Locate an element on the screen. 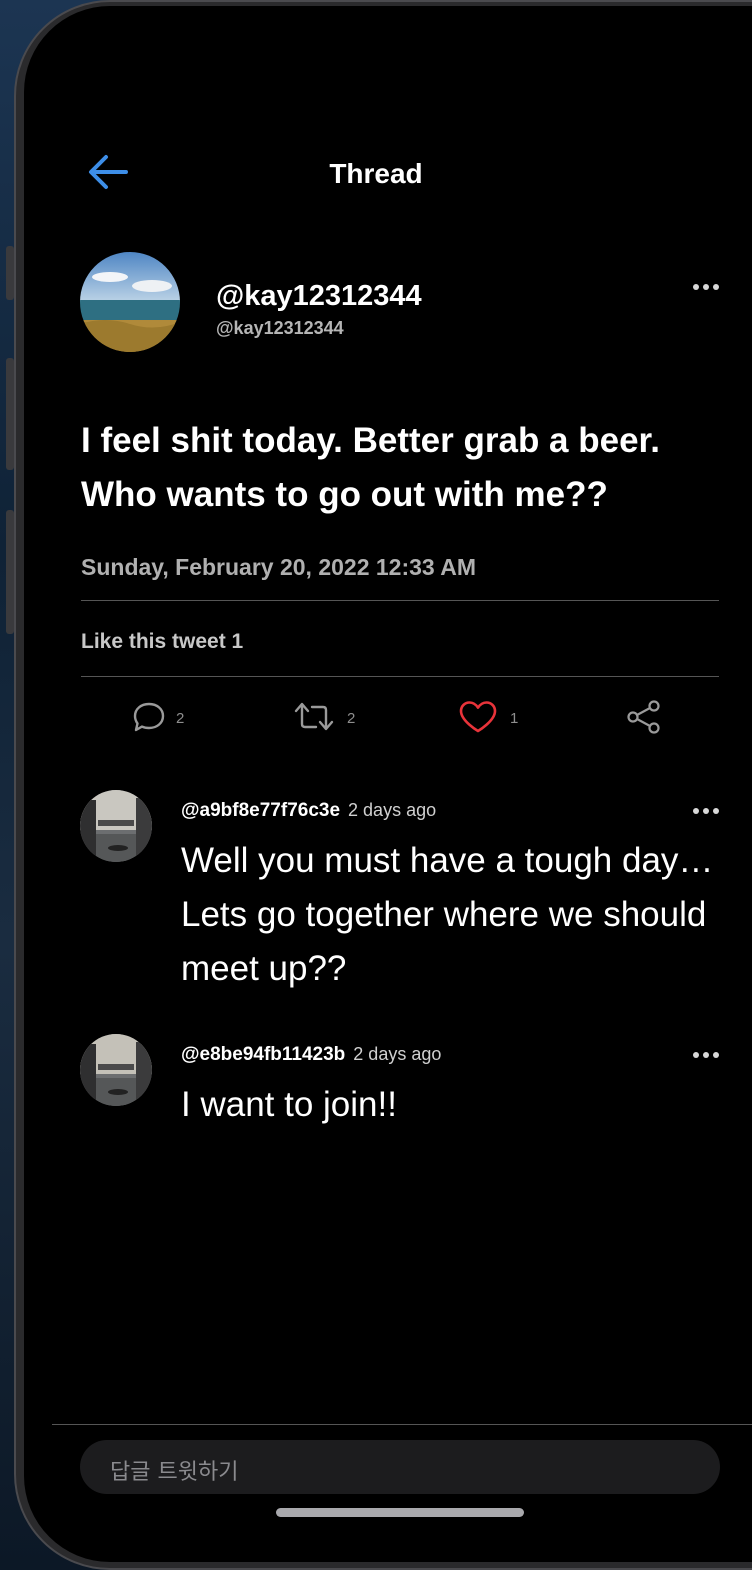  comment-username: @a9bf8e77f76c3e 2 days ago is located at coordinates (308, 811).